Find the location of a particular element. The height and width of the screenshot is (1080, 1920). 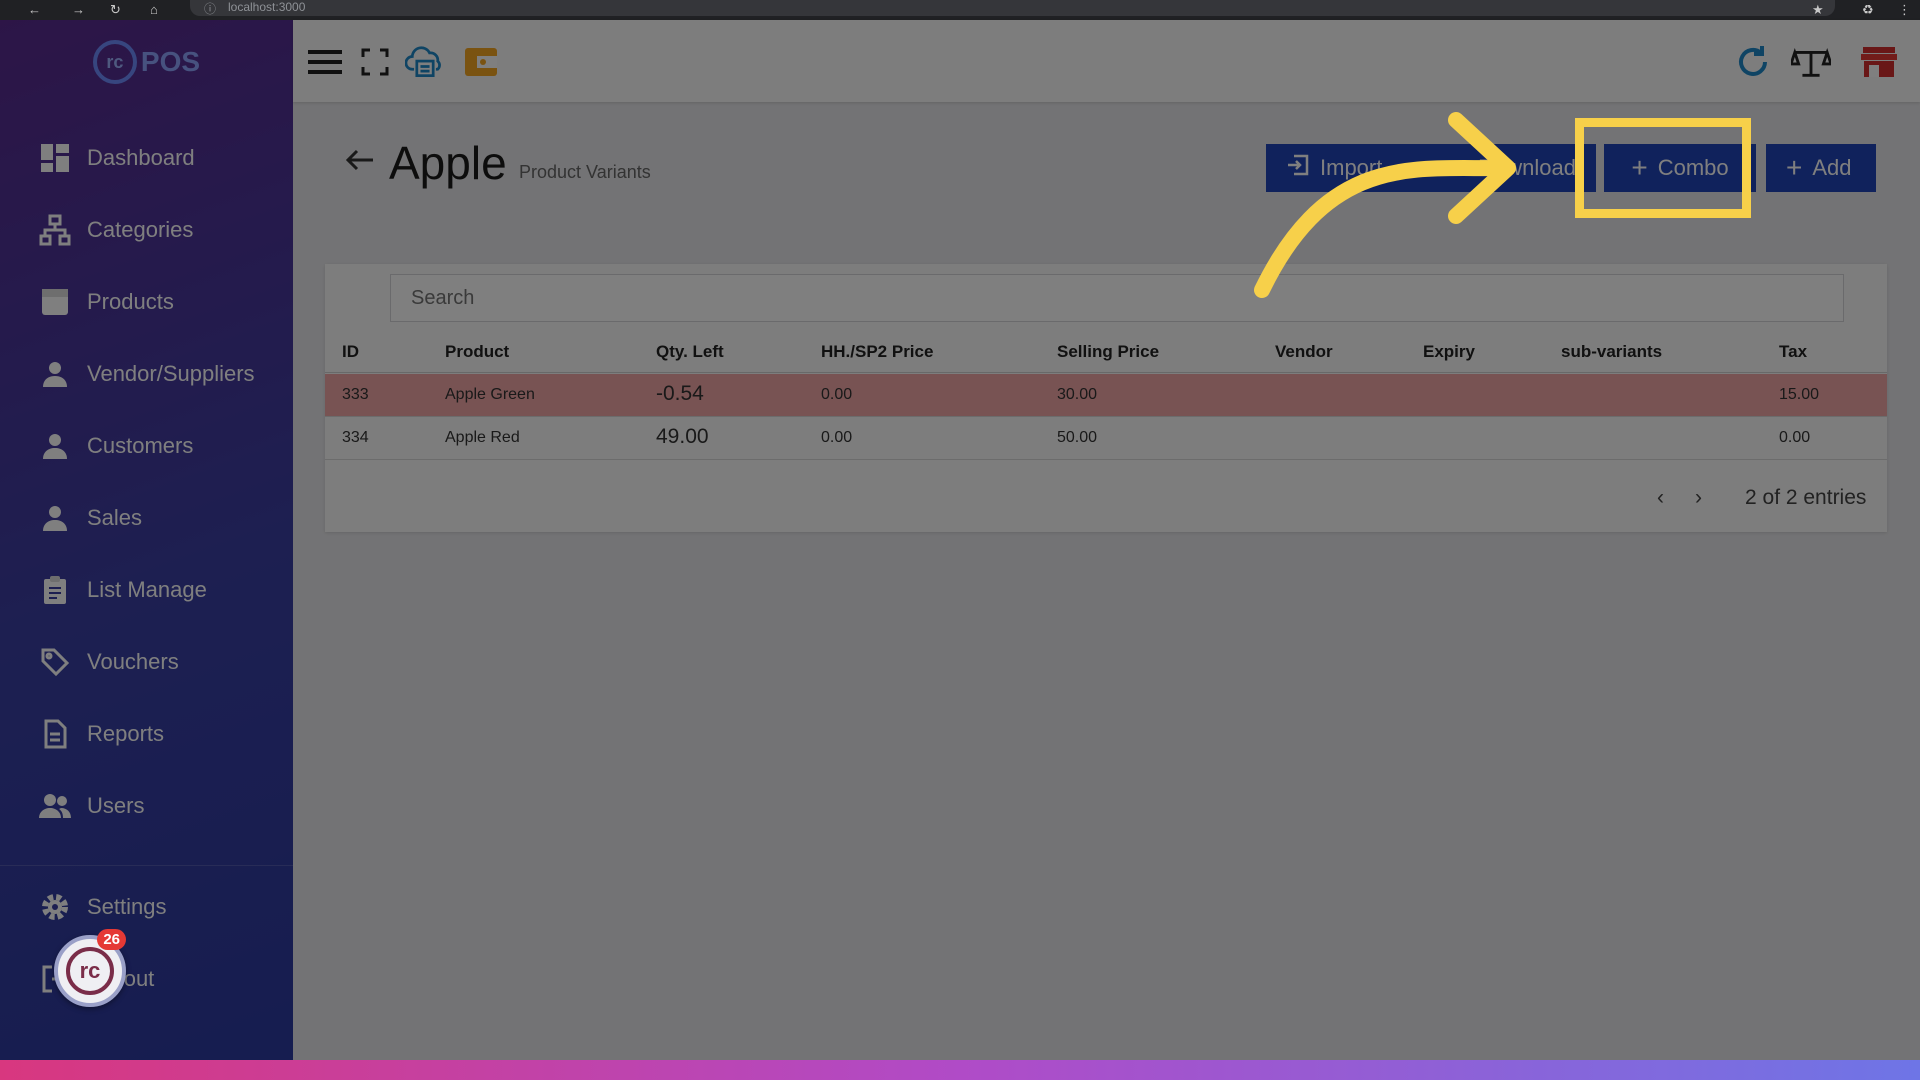

back-arrow-icon is located at coordinates (360, 162).